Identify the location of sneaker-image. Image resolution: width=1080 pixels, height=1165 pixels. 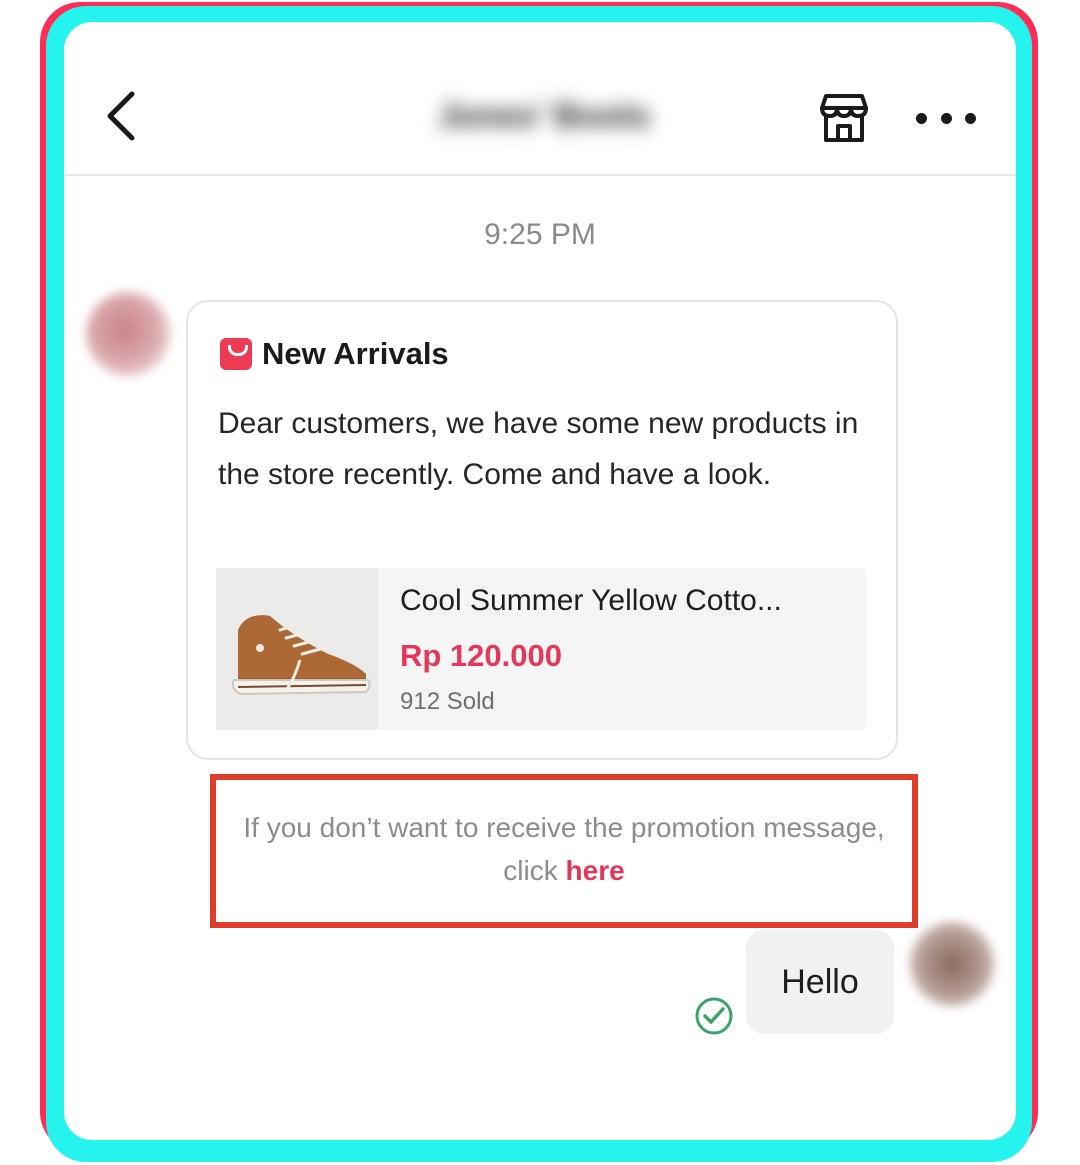
(297, 649).